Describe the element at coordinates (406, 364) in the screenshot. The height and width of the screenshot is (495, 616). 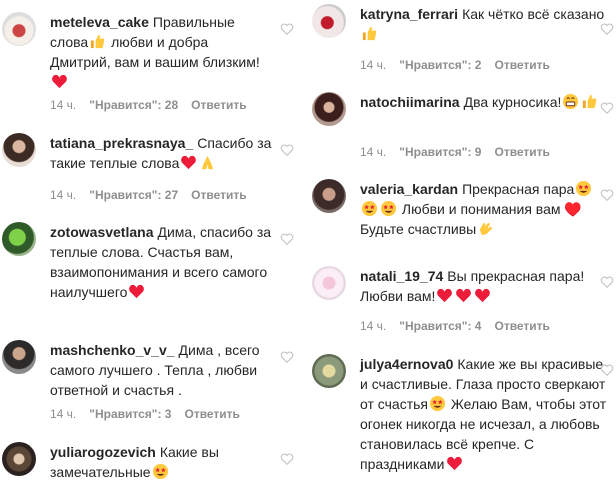
I see `comment-username: julya4ernova0` at that location.